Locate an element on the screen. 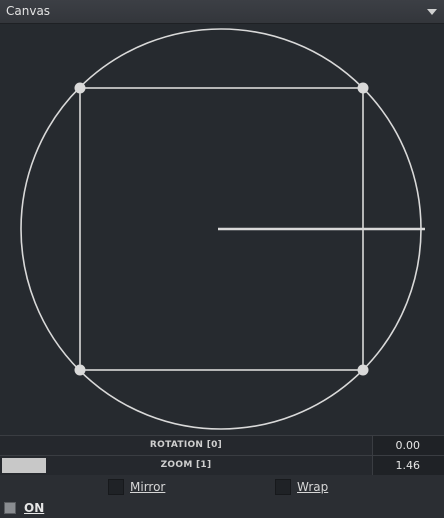  zoom-value-field: 1.46 is located at coordinates (408, 465).